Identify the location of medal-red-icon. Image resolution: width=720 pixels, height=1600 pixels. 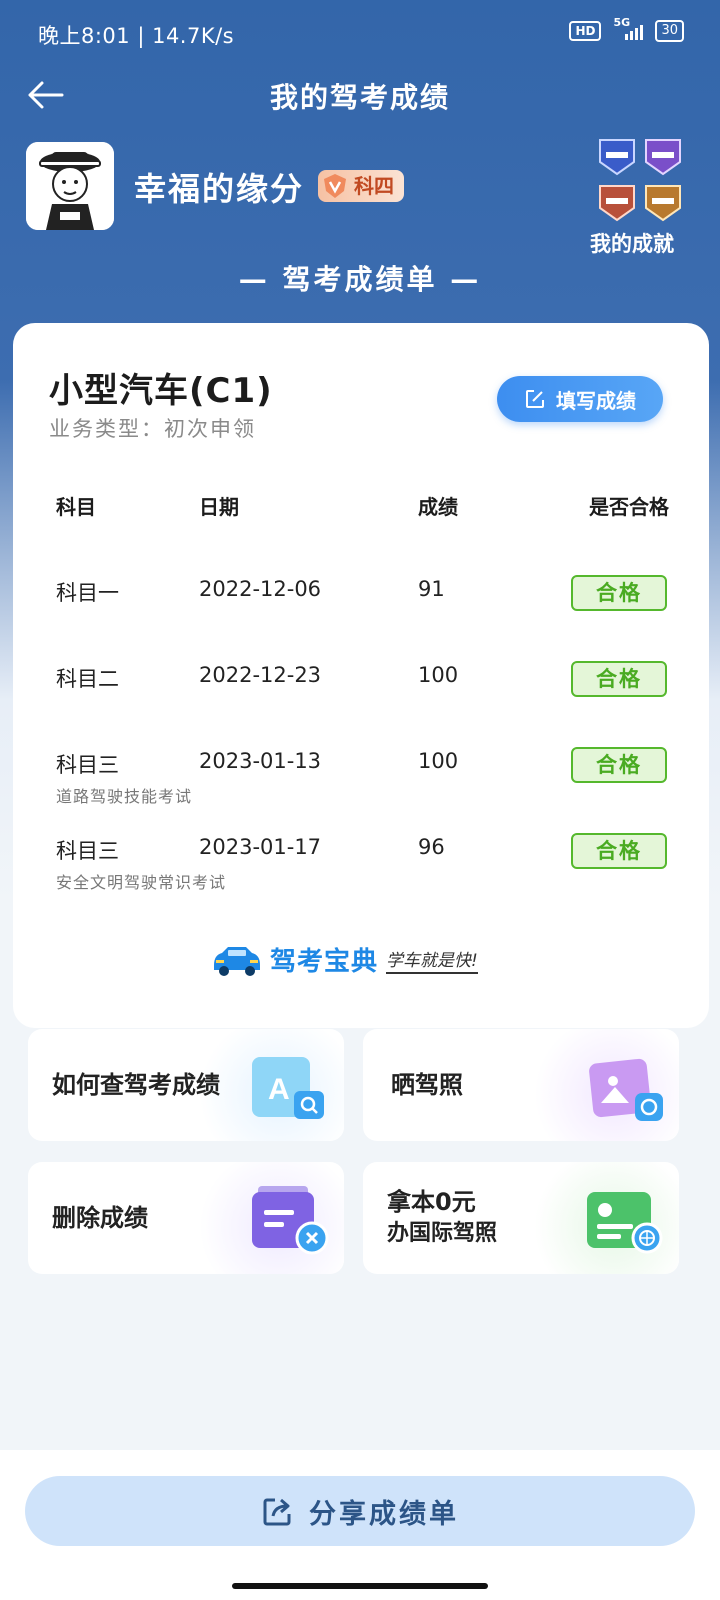
(617, 203).